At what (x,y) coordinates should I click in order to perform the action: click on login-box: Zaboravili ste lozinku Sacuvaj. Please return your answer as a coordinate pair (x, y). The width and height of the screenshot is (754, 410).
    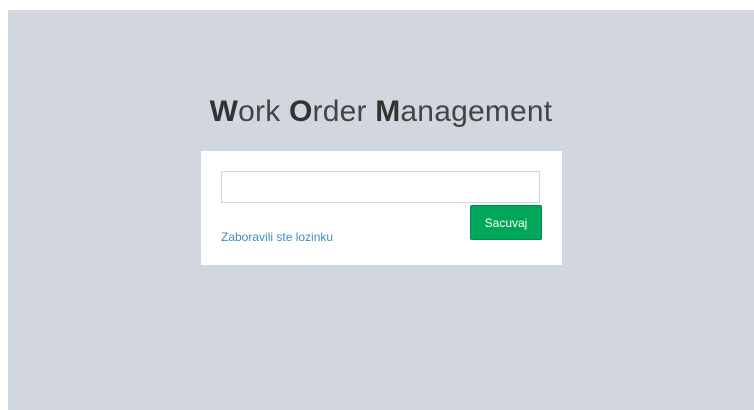
    Looking at the image, I should click on (381, 208).